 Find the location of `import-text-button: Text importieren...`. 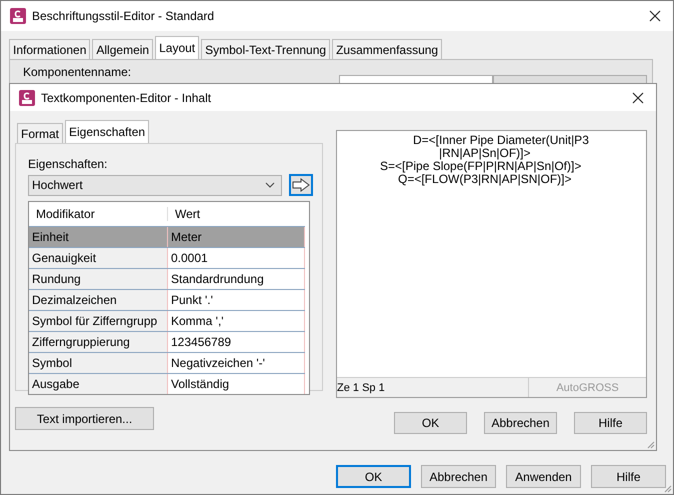

import-text-button: Text importieren... is located at coordinates (84, 418).